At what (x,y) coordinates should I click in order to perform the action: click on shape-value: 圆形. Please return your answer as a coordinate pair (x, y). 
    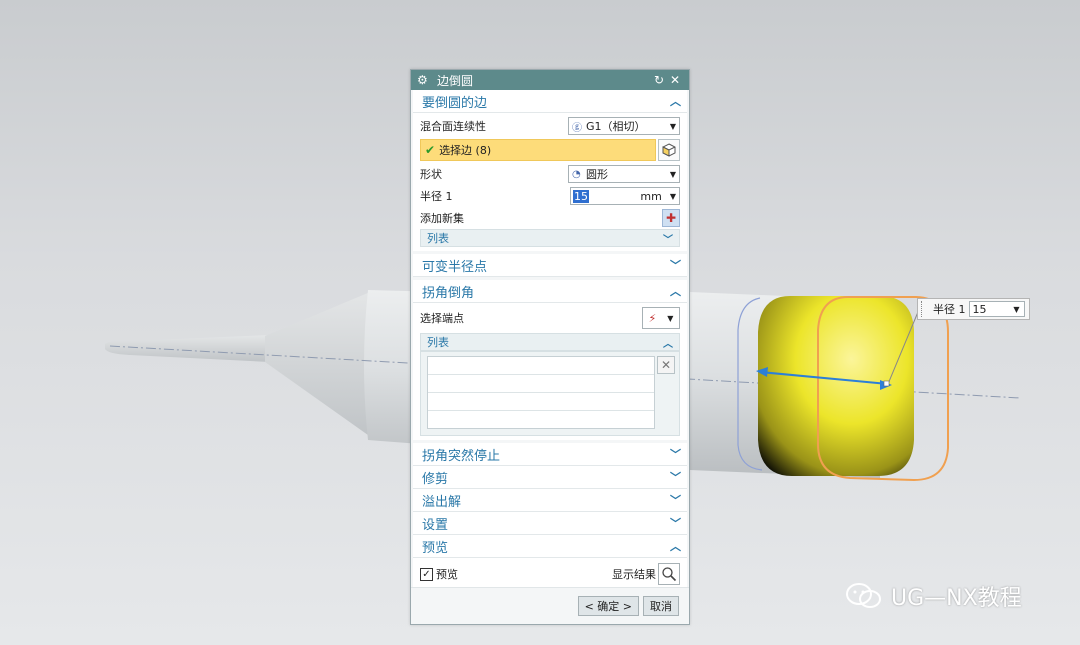
    Looking at the image, I should click on (597, 174).